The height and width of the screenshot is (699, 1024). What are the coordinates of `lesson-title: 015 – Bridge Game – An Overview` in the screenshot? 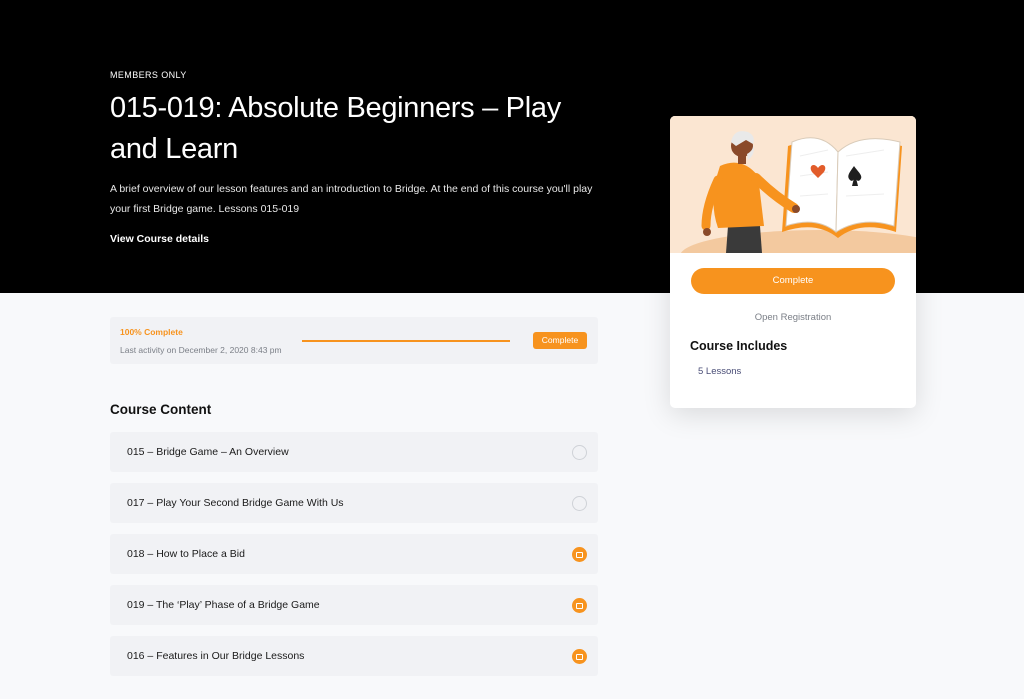 It's located at (208, 452).